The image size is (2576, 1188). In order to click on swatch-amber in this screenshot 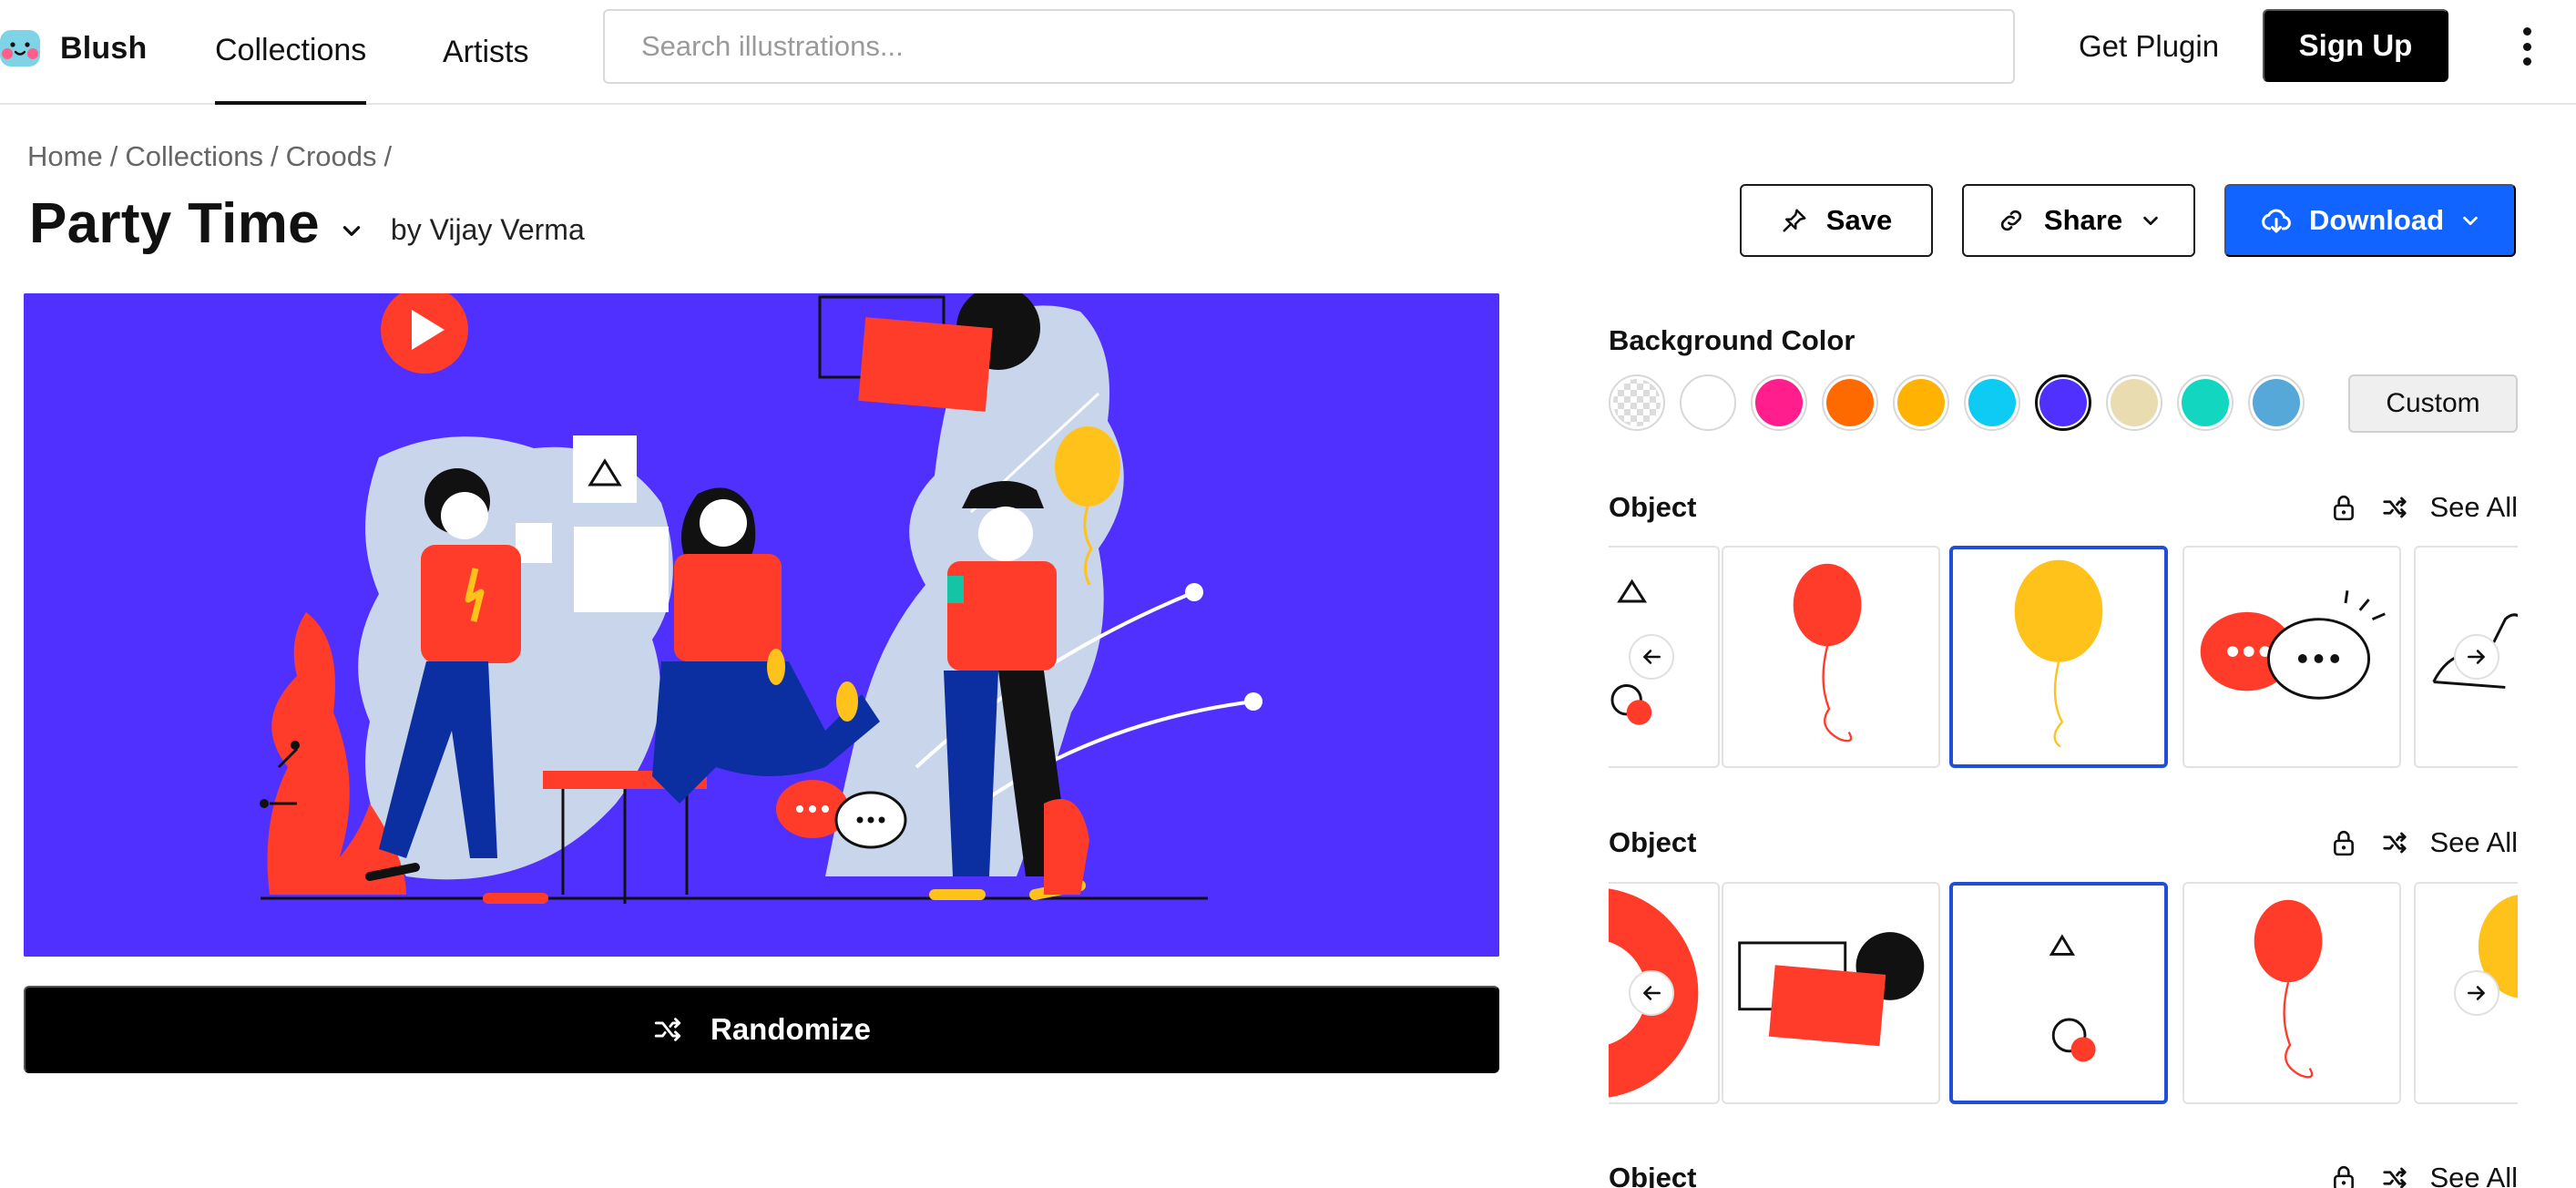, I will do `click(1921, 402)`.